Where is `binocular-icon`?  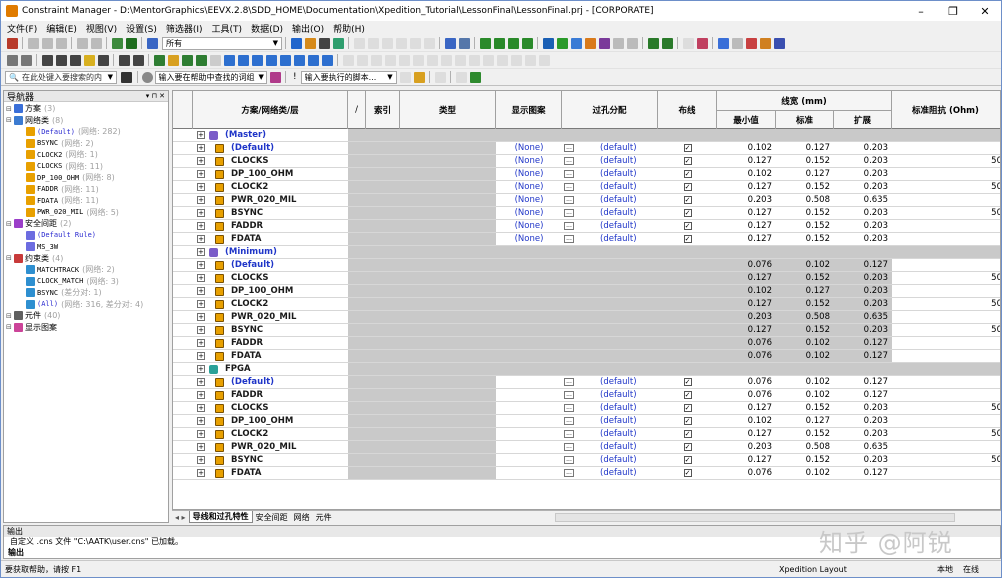
binocular-icon is located at coordinates (324, 43).